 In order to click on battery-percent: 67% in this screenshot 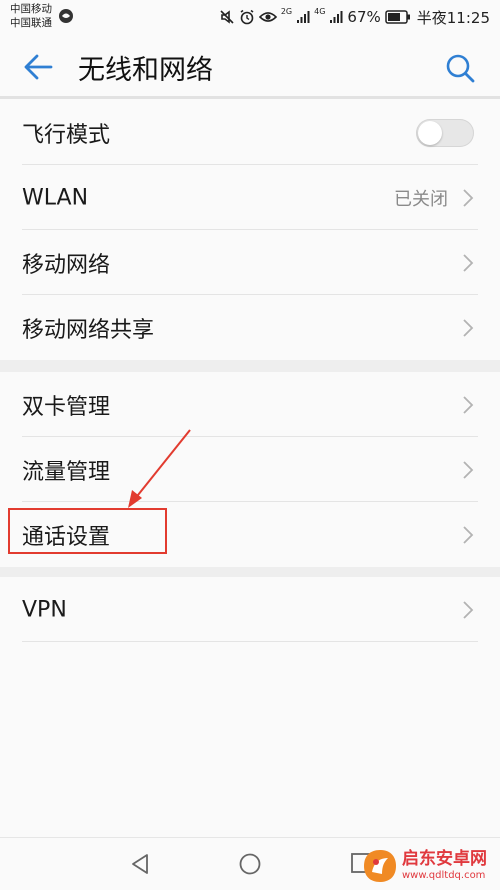, I will do `click(364, 17)`.